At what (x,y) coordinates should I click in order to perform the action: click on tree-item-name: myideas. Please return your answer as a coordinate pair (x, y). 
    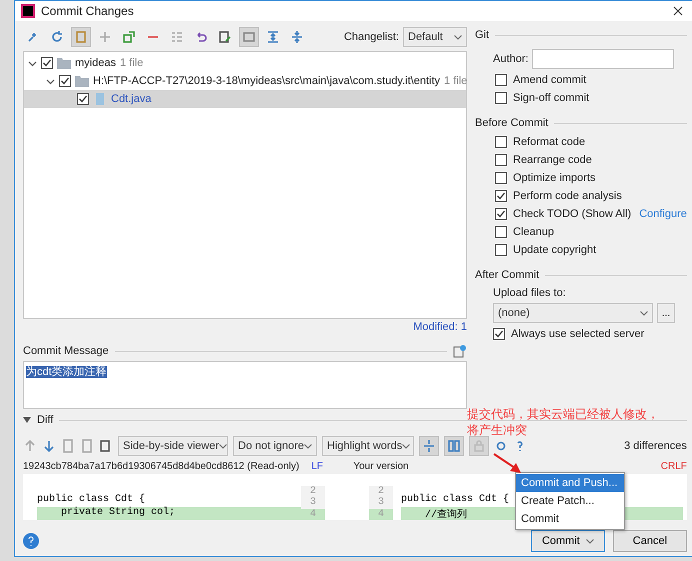
    Looking at the image, I should click on (95, 63).